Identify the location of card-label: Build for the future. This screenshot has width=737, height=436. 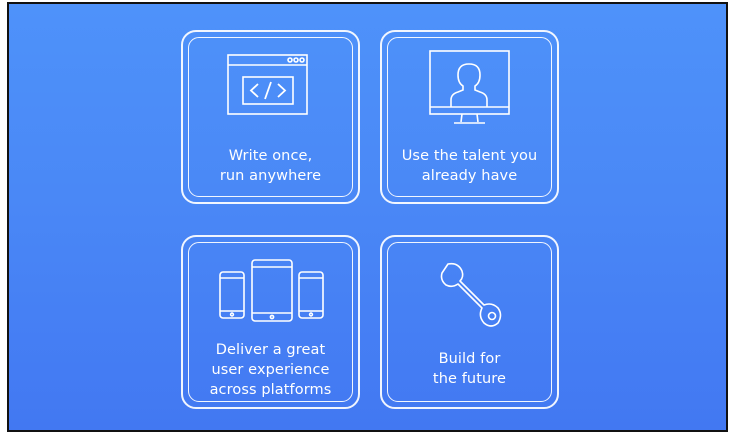
(469, 369).